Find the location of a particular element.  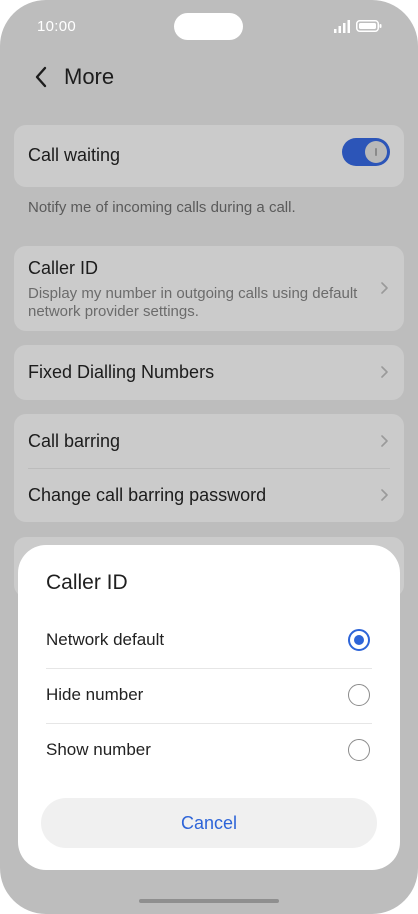

call-waiting-toggle is located at coordinates (366, 152).